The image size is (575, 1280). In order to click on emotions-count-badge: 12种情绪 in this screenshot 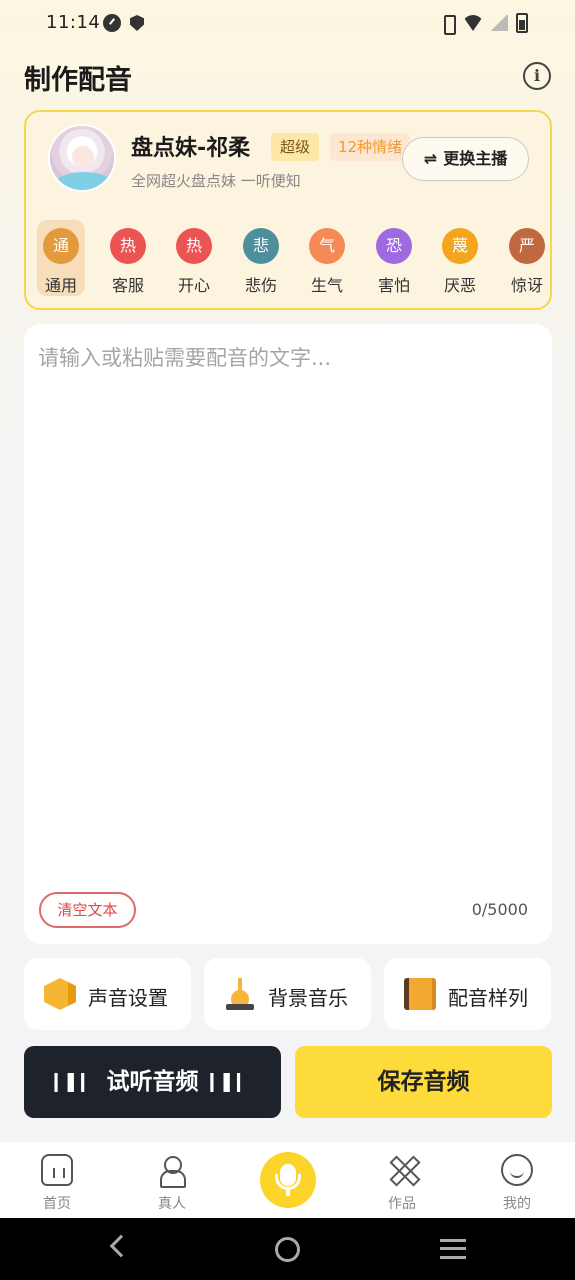, I will do `click(370, 147)`.